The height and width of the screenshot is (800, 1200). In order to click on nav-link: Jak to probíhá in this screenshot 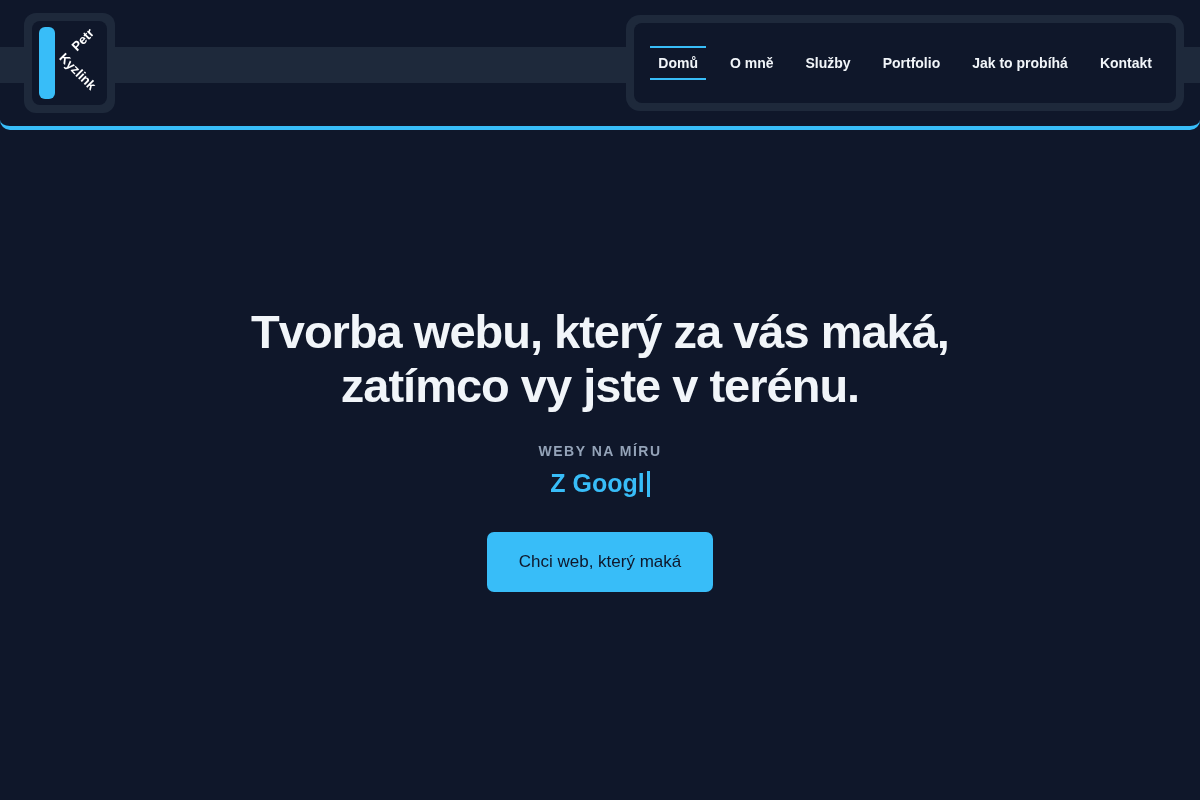, I will do `click(1020, 63)`.